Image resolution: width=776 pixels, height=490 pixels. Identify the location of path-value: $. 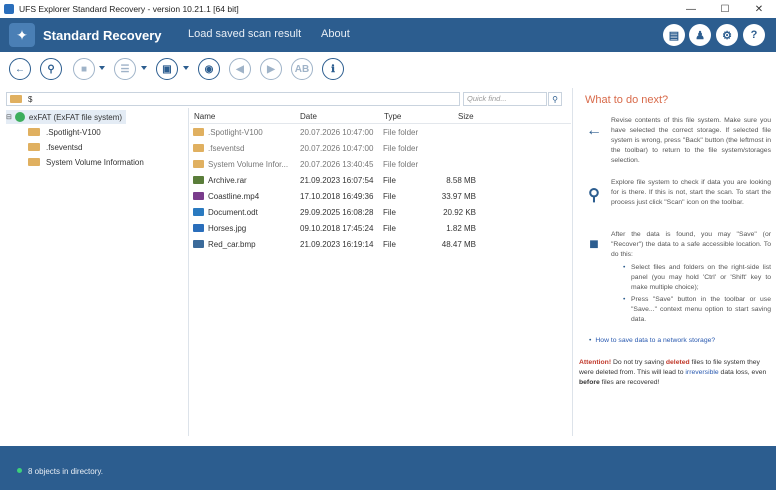
(30, 99).